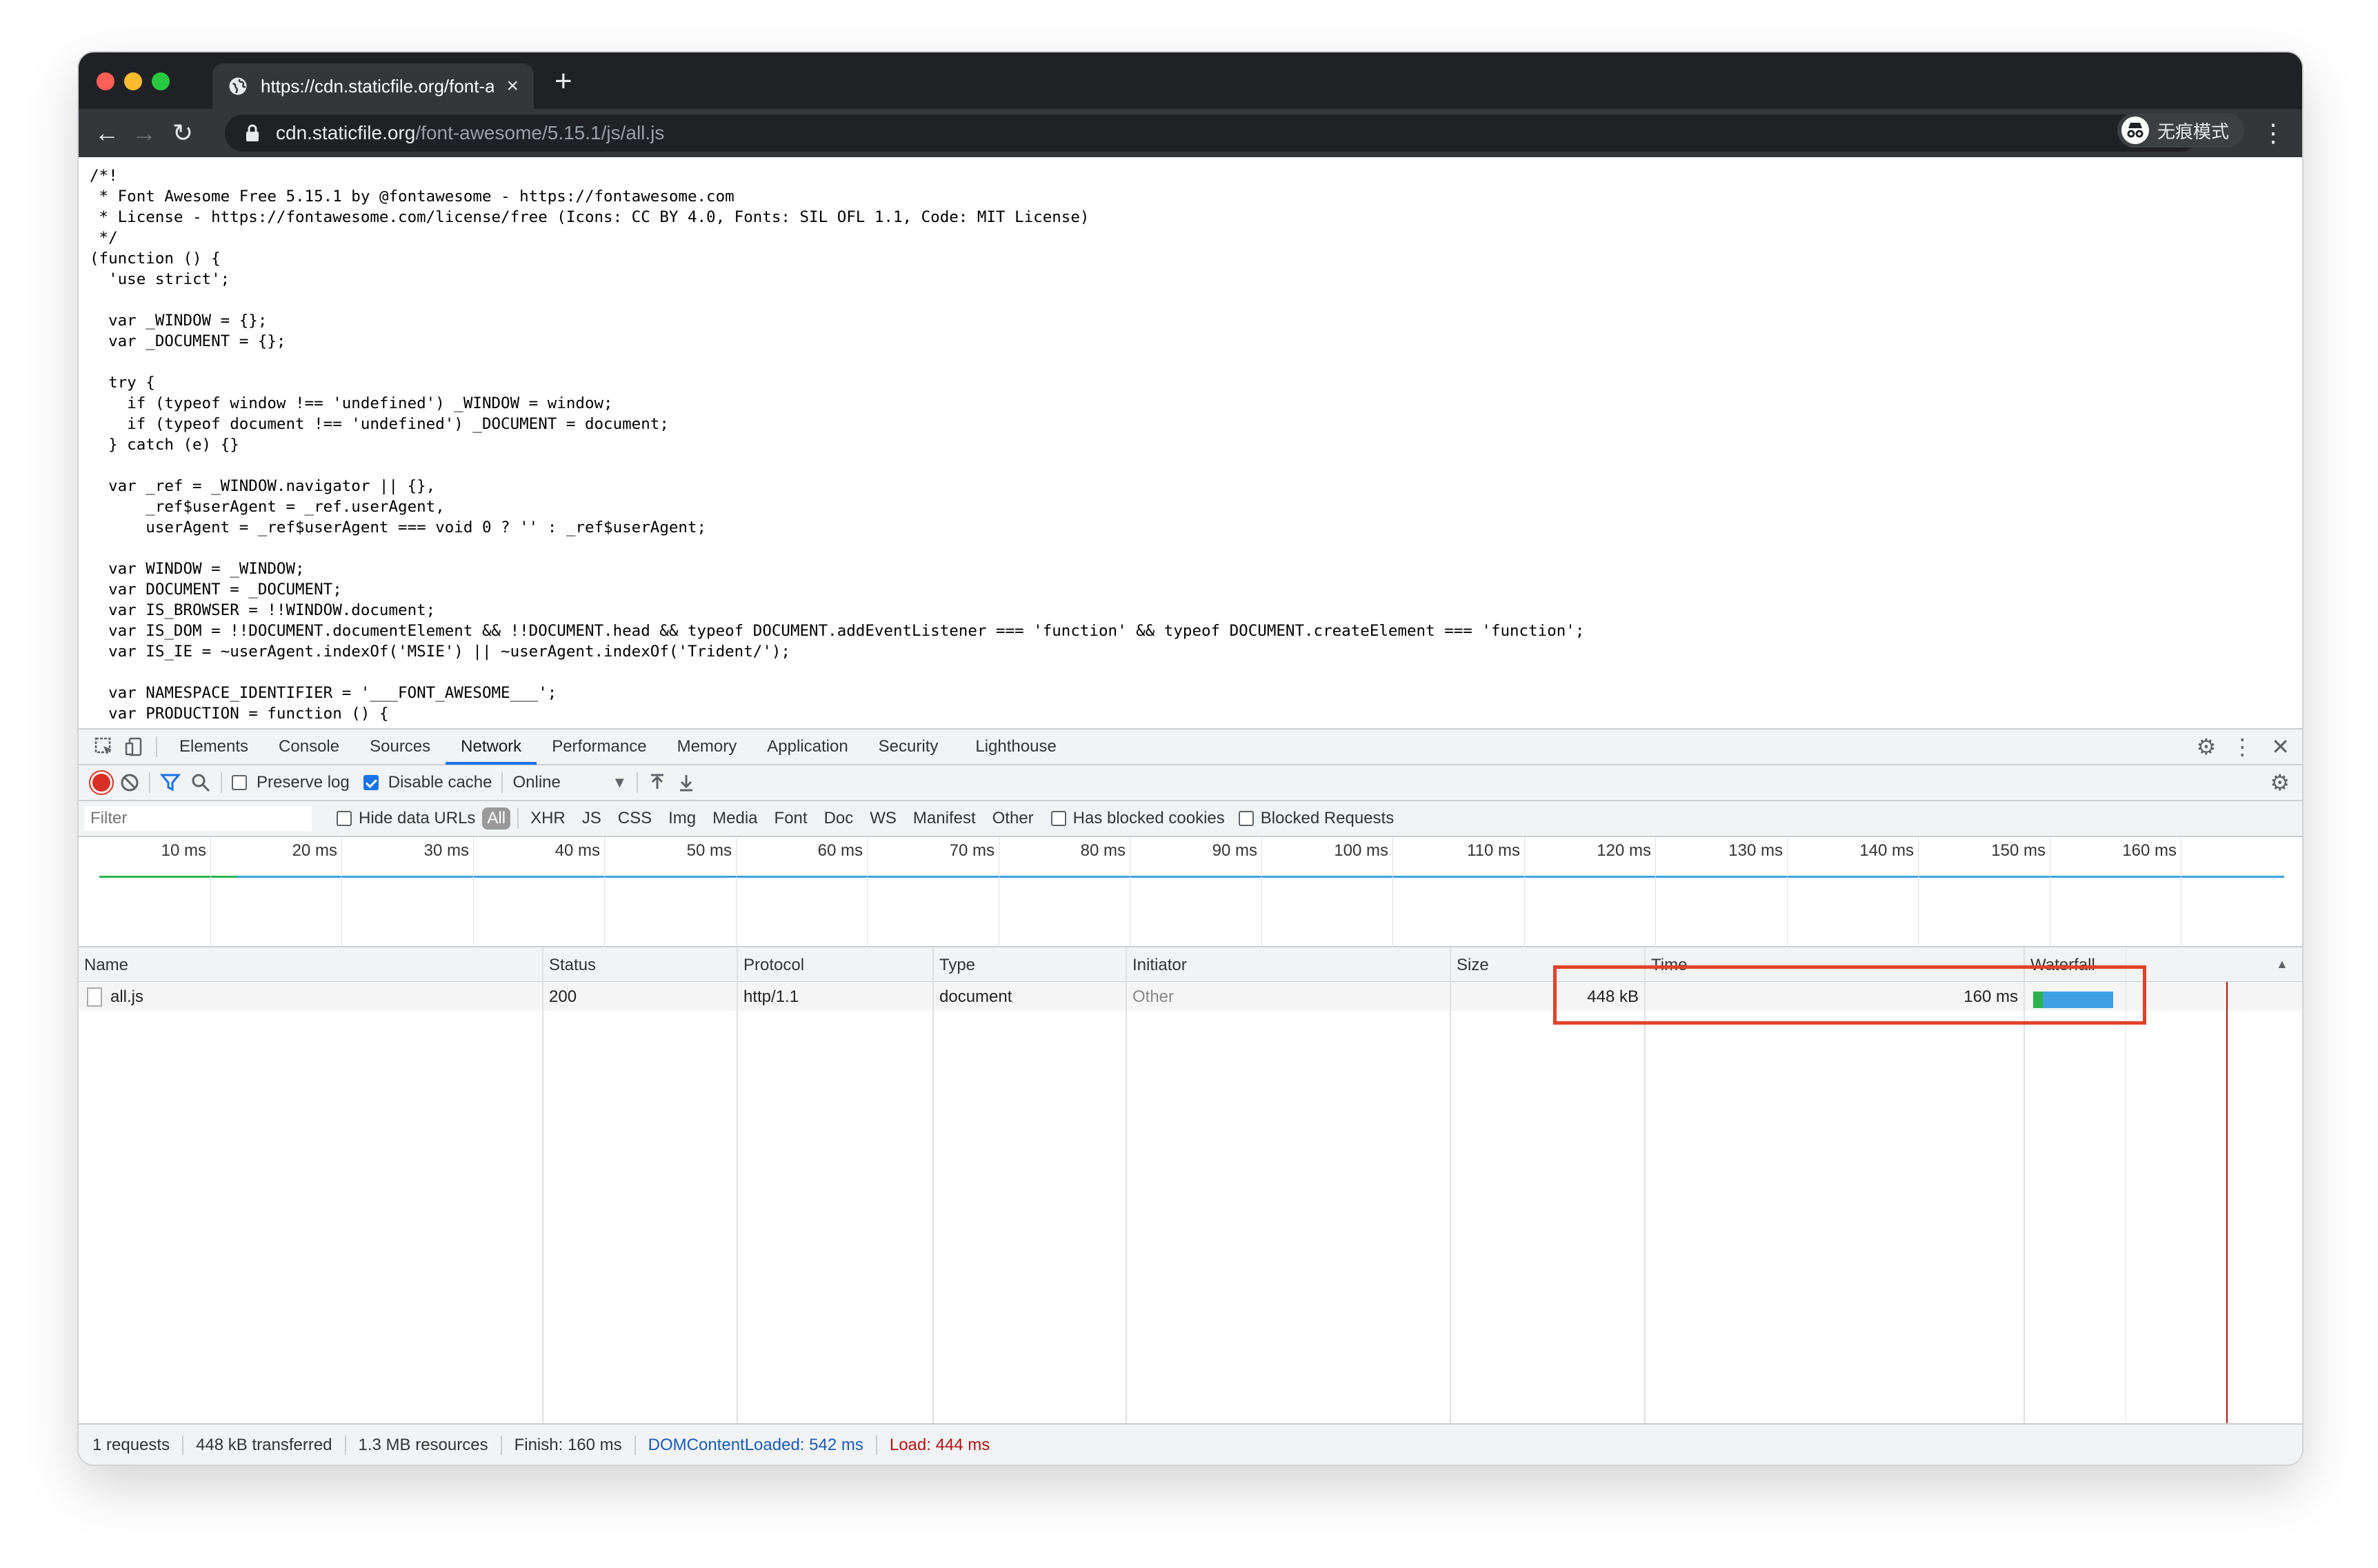 The width and height of the screenshot is (2378, 1568). What do you see at coordinates (771, 996) in the screenshot?
I see `cell-protocol: http/1.1` at bounding box center [771, 996].